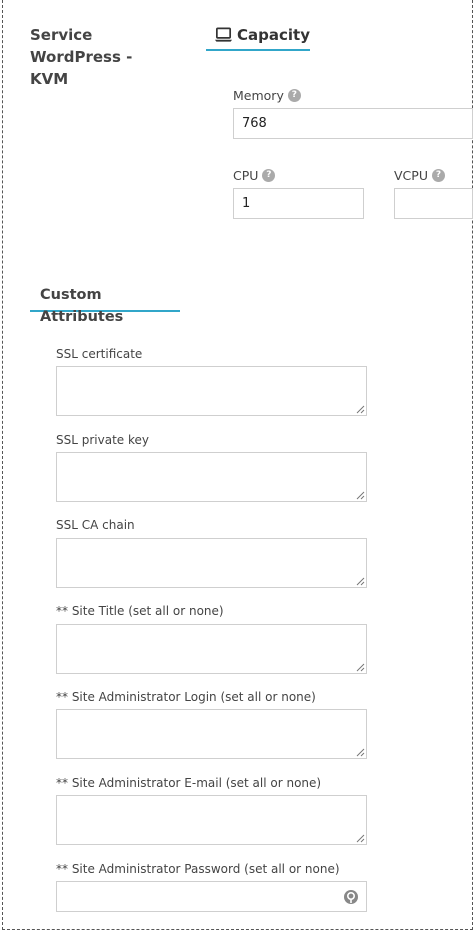 The image size is (474, 932). Describe the element at coordinates (140, 611) in the screenshot. I see `site-title-label: ** Site Title (set all or none)` at that location.